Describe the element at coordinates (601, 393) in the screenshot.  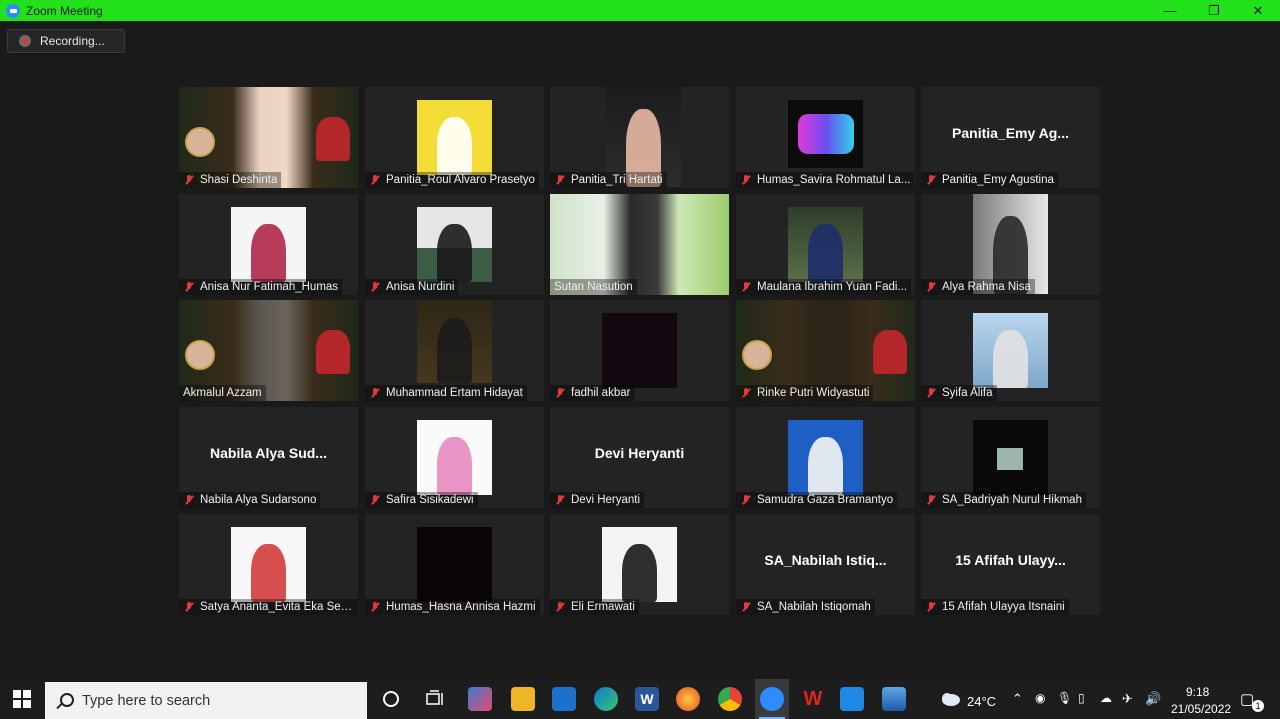
I see `participant-name: fadhil akbar` at that location.